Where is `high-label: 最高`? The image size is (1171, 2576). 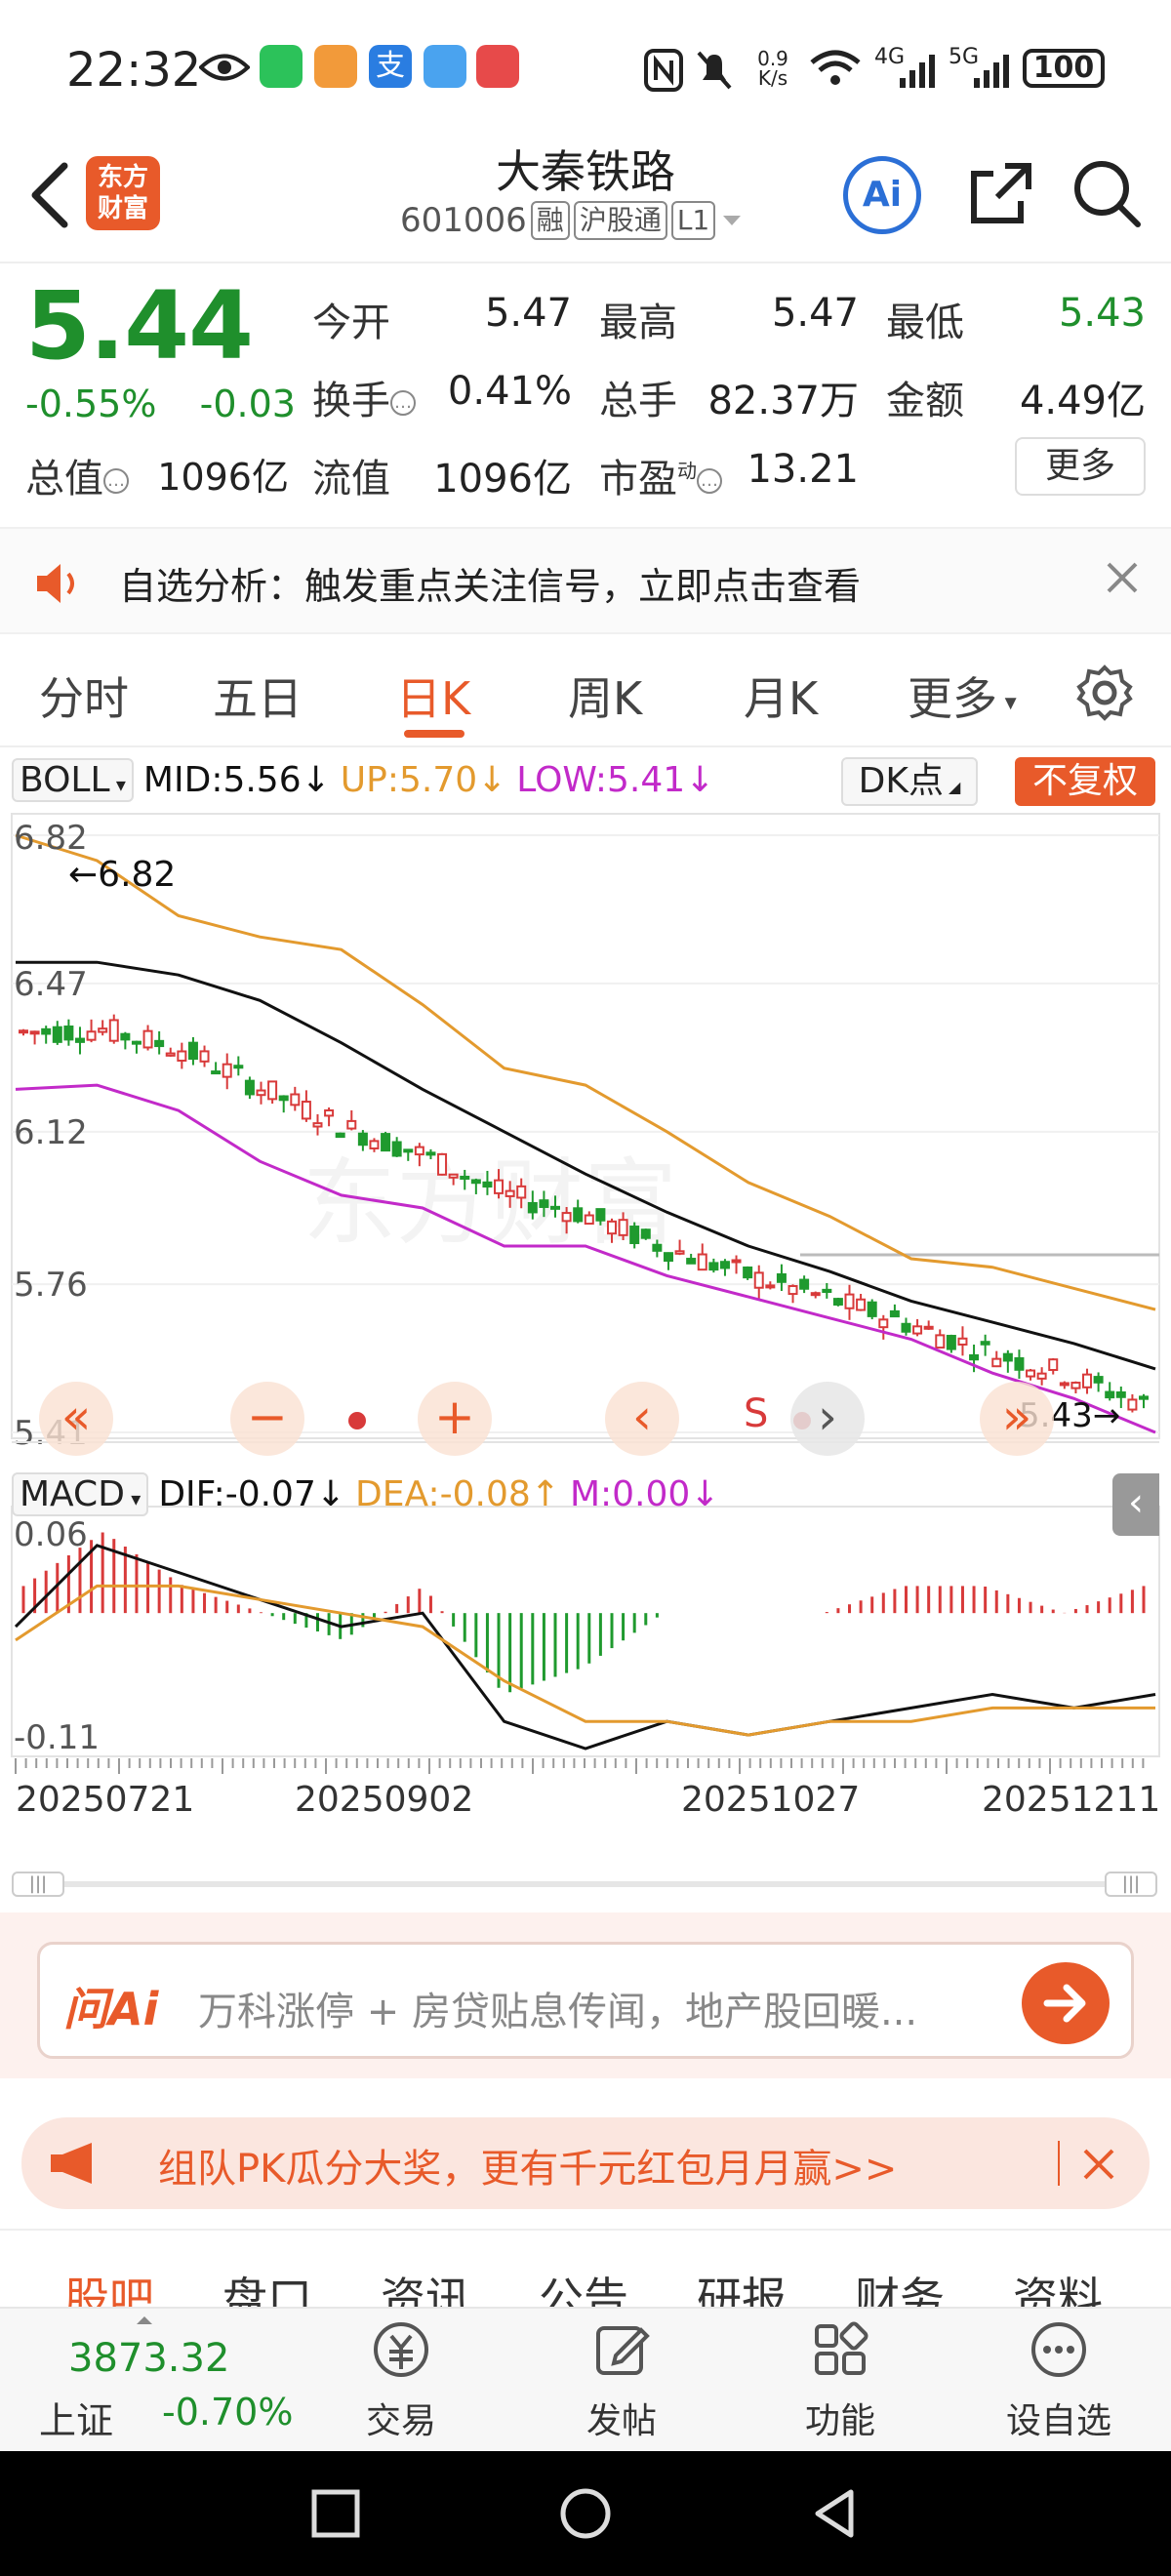 high-label: 最高 is located at coordinates (638, 323).